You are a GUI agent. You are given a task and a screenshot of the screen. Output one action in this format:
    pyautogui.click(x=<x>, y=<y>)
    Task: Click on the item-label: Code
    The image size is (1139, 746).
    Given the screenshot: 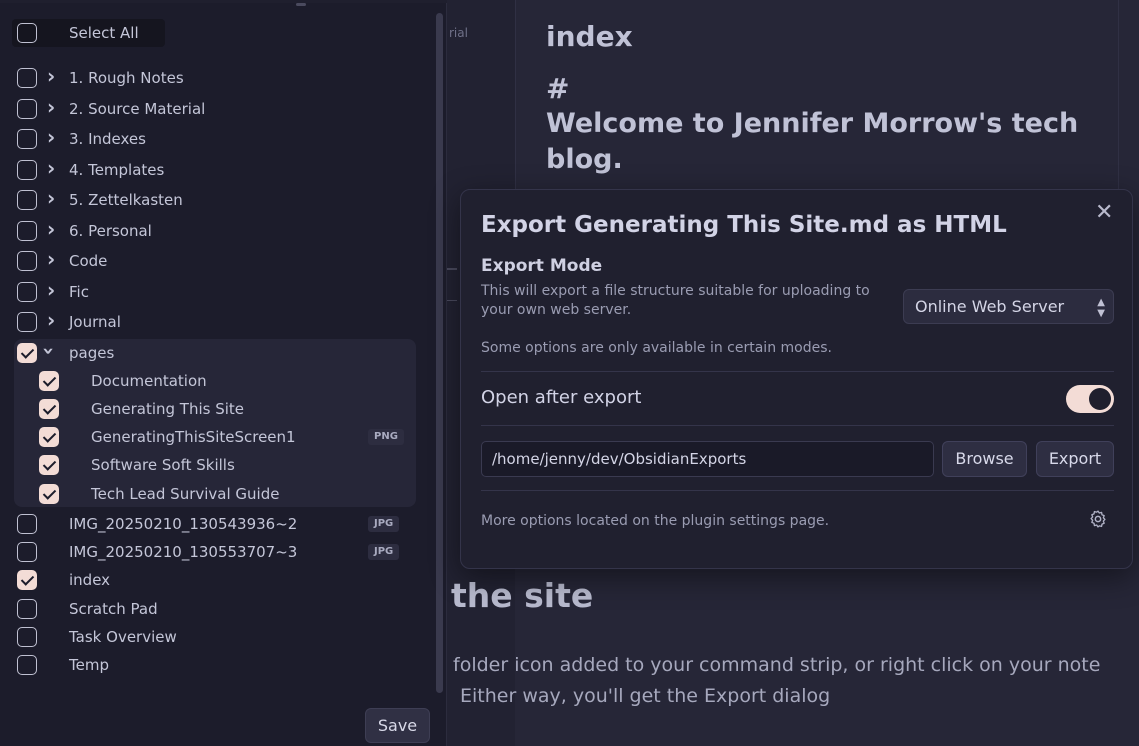 What is the action you would take?
    pyautogui.click(x=88, y=261)
    